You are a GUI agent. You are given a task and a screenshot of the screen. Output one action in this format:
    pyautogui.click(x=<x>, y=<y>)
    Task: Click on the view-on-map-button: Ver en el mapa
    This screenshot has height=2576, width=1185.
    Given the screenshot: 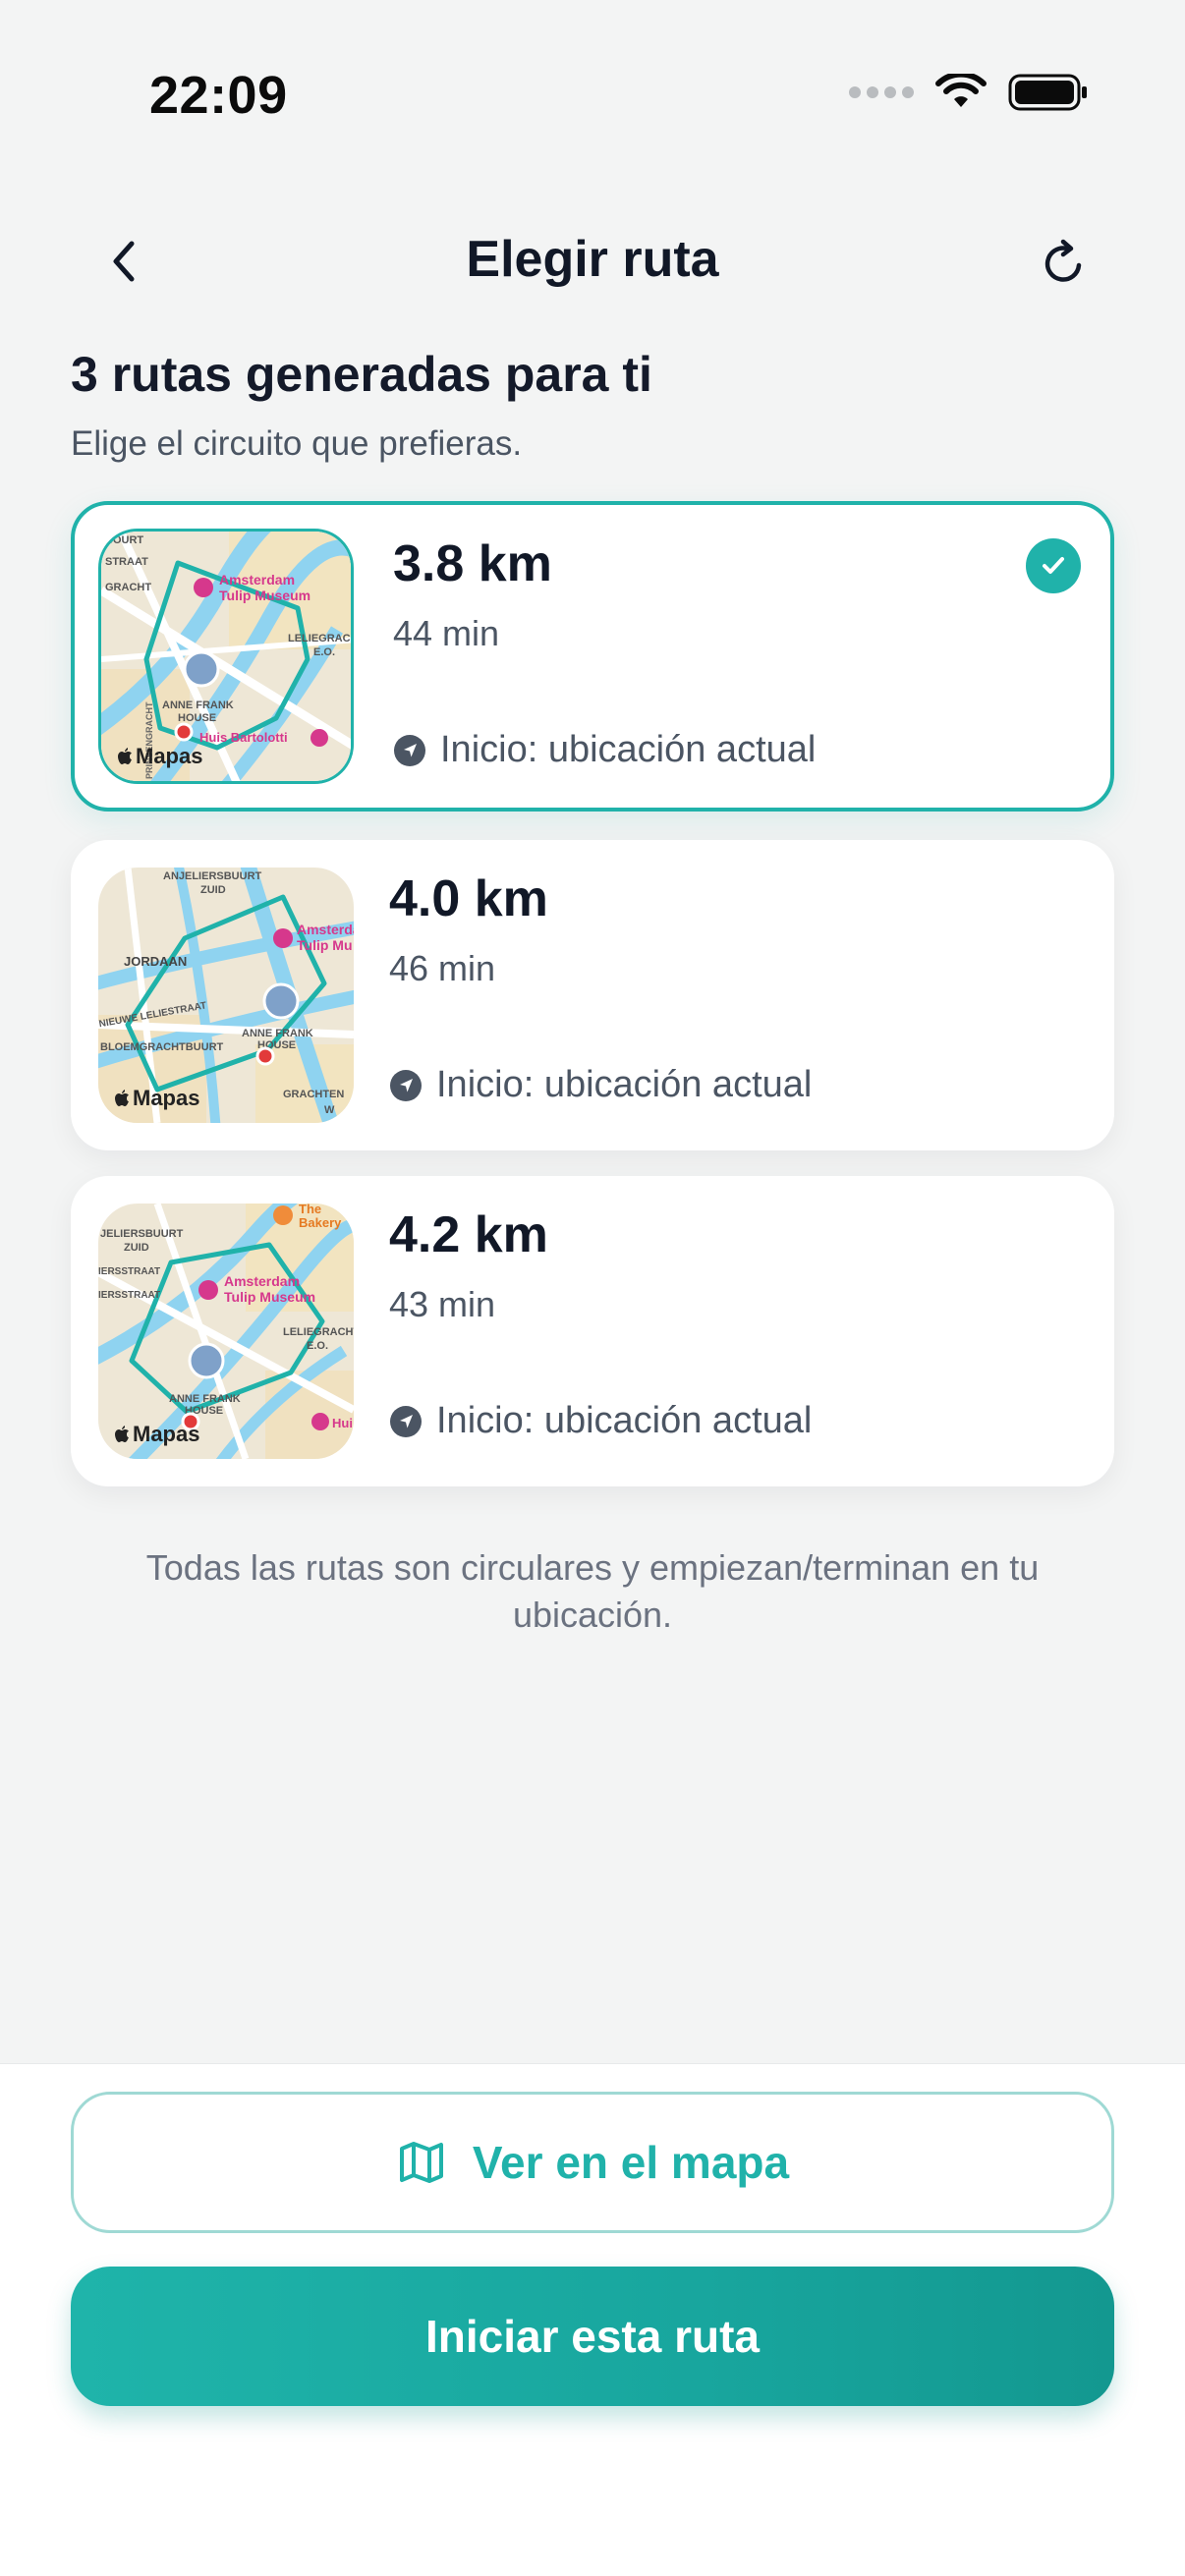 What is the action you would take?
    pyautogui.click(x=592, y=2162)
    